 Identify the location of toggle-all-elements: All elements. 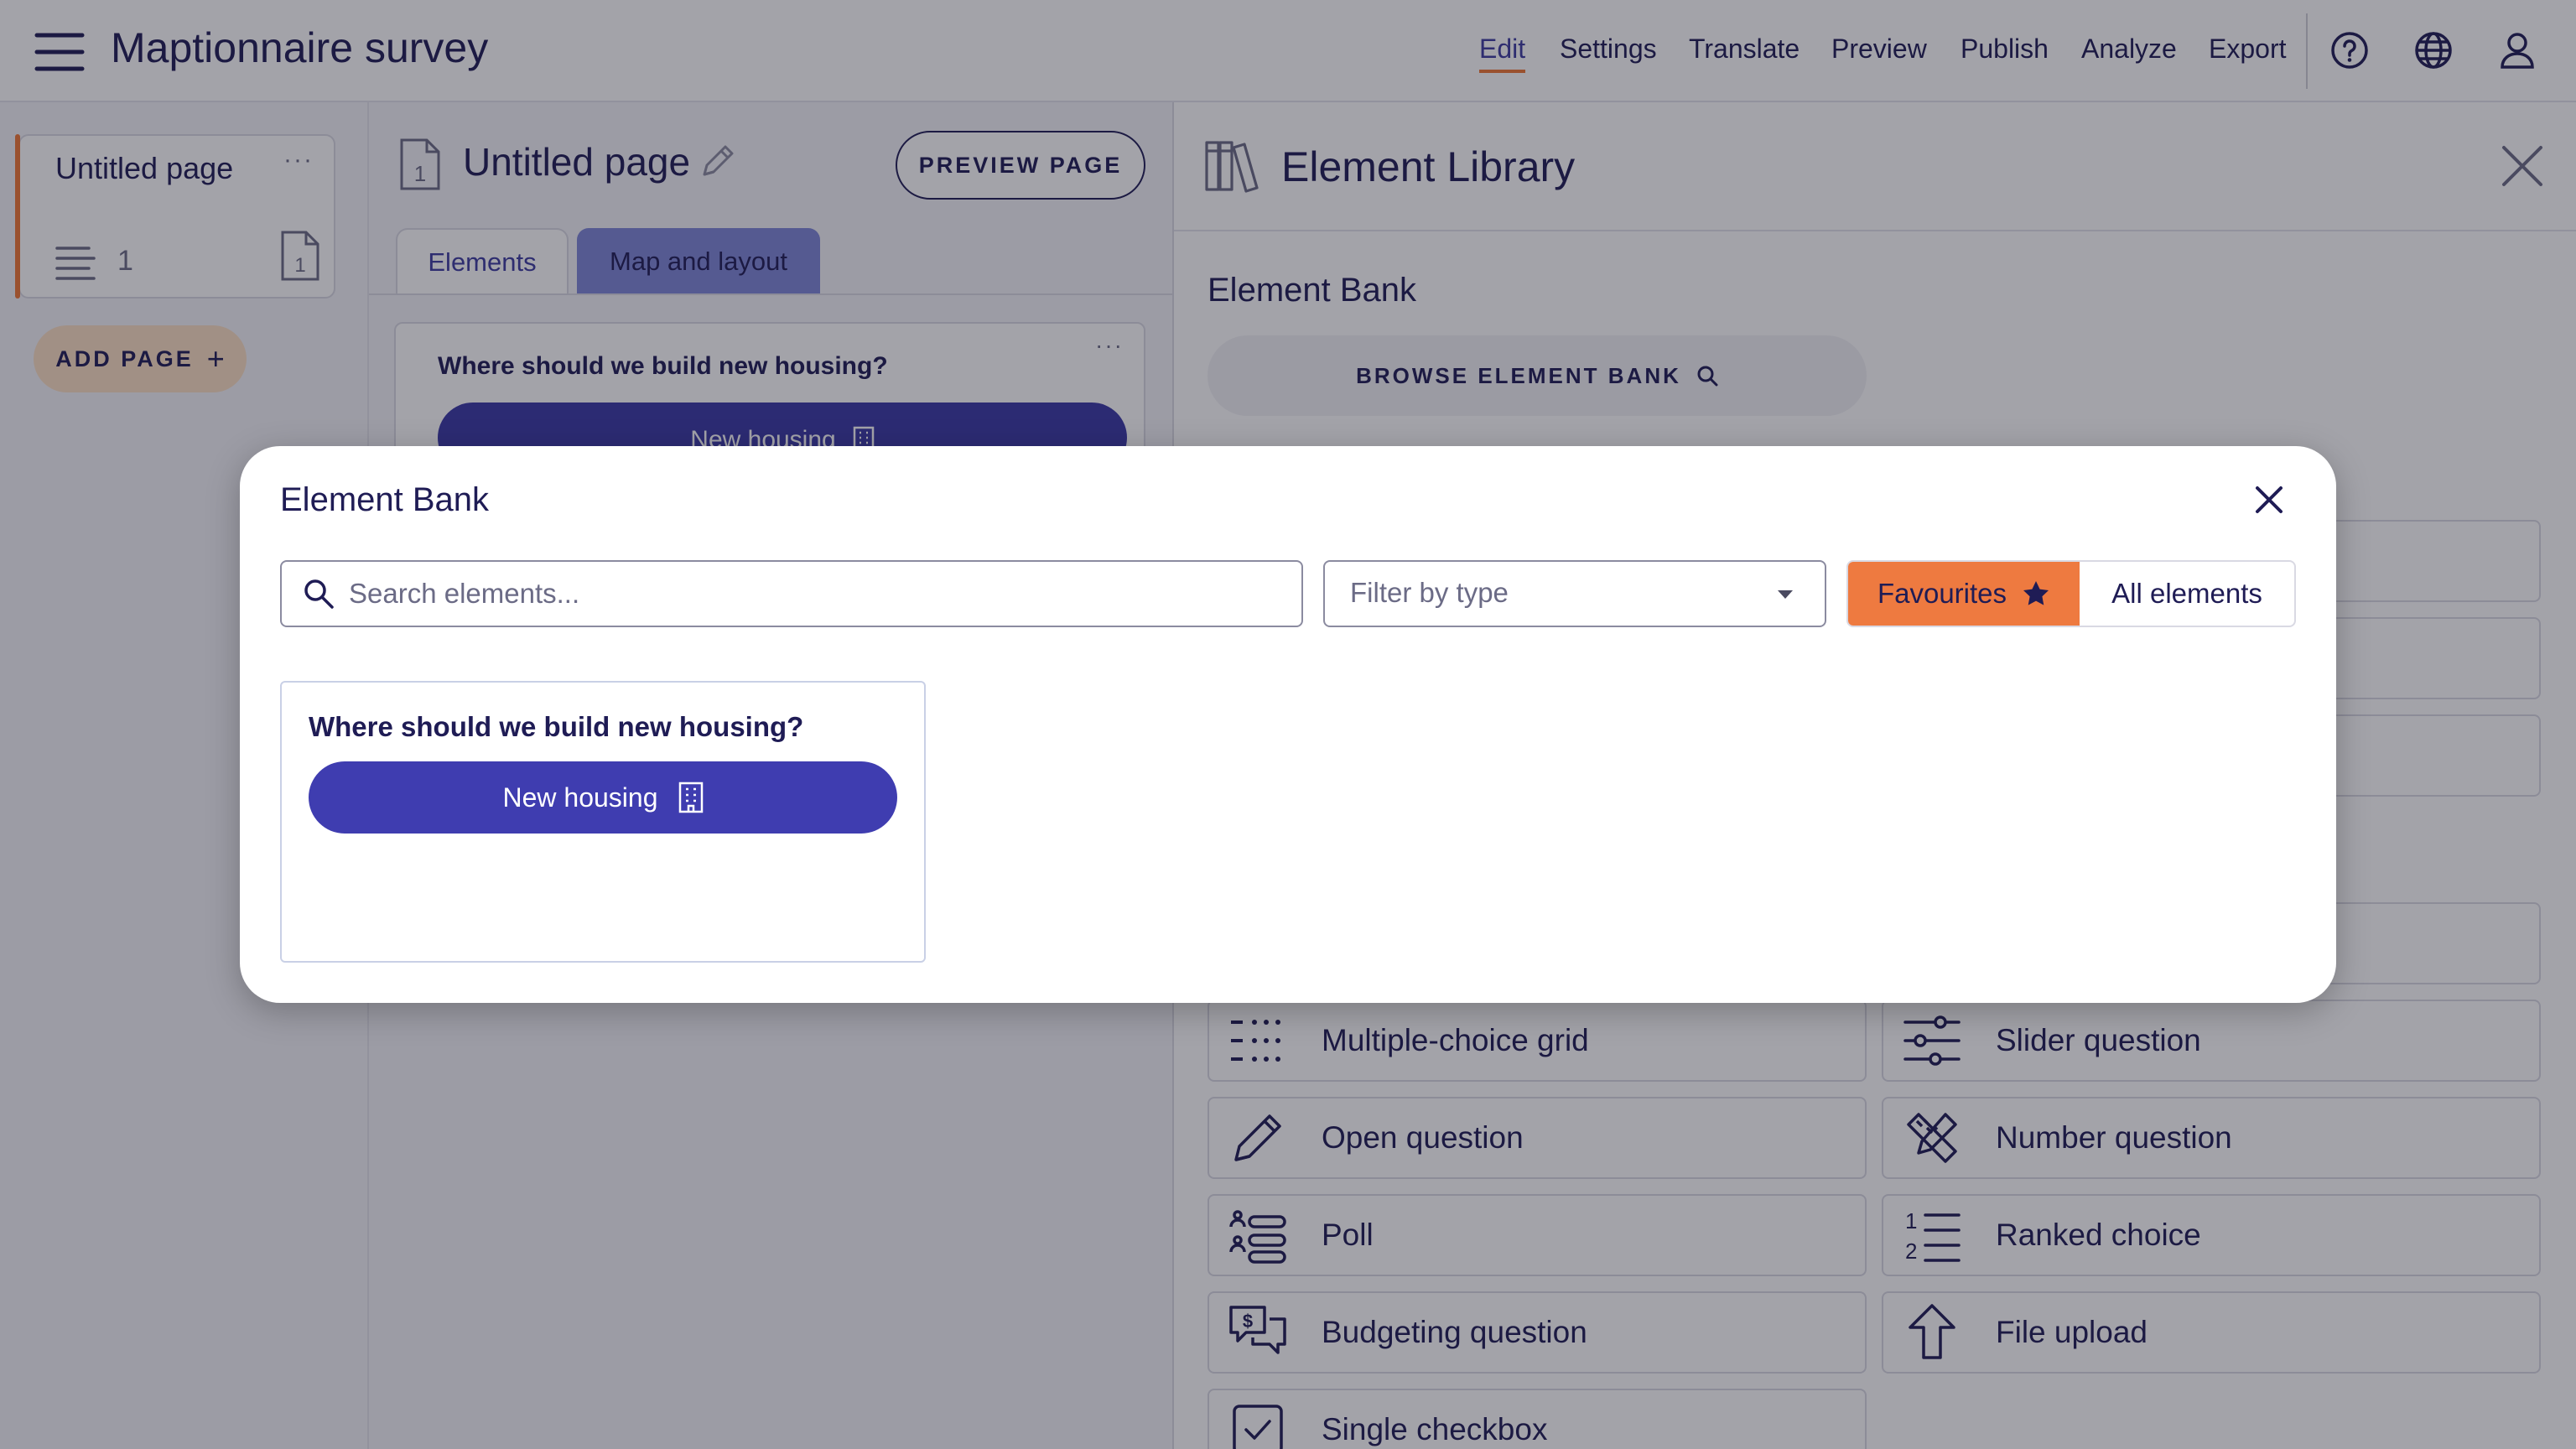
(2187, 594).